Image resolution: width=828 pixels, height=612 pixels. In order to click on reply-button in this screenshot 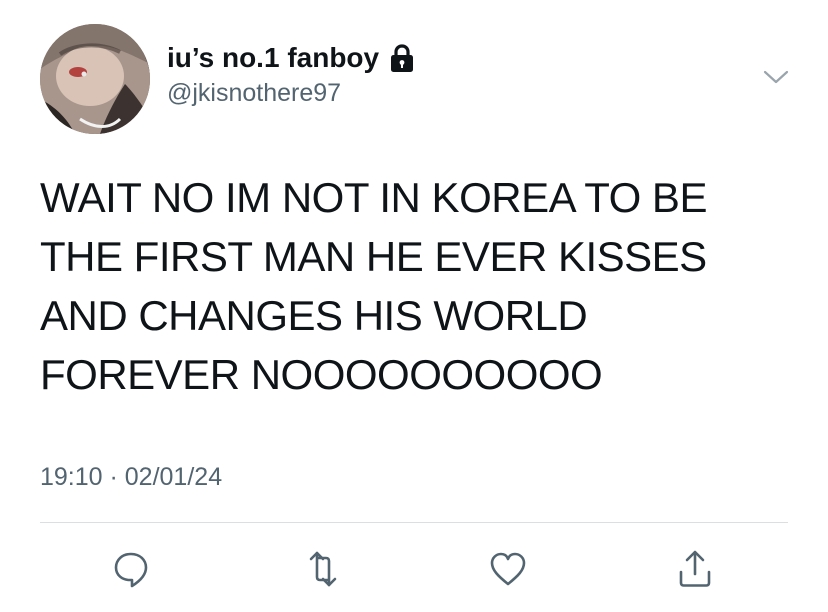, I will do `click(131, 569)`.